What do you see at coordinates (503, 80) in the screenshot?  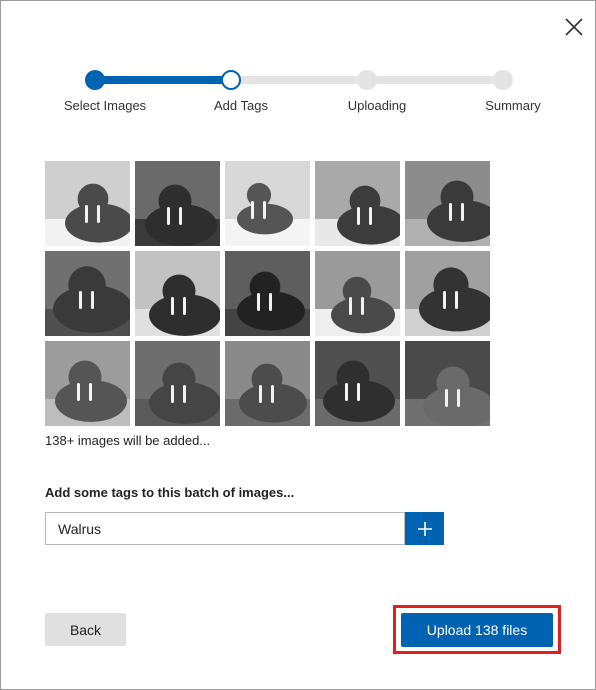 I see `step-node-summary` at bounding box center [503, 80].